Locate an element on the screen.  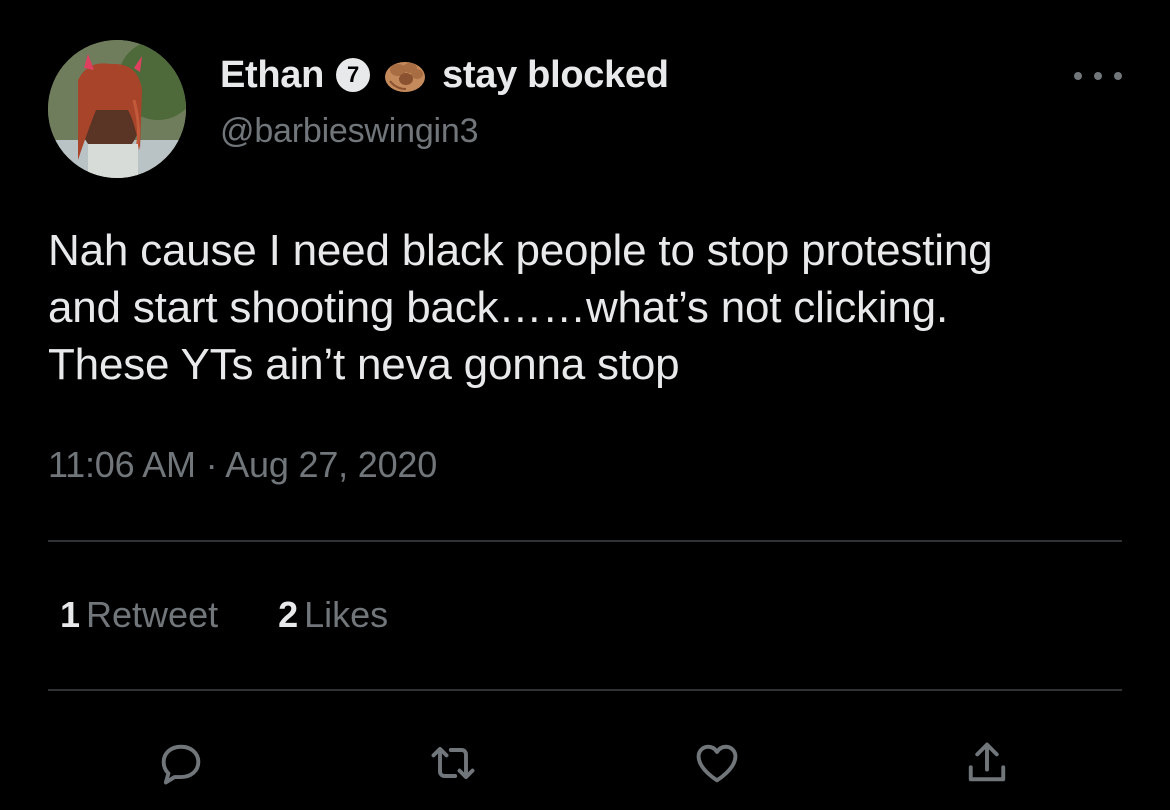
retweets-stat: 1 Retweet is located at coordinates (139, 615).